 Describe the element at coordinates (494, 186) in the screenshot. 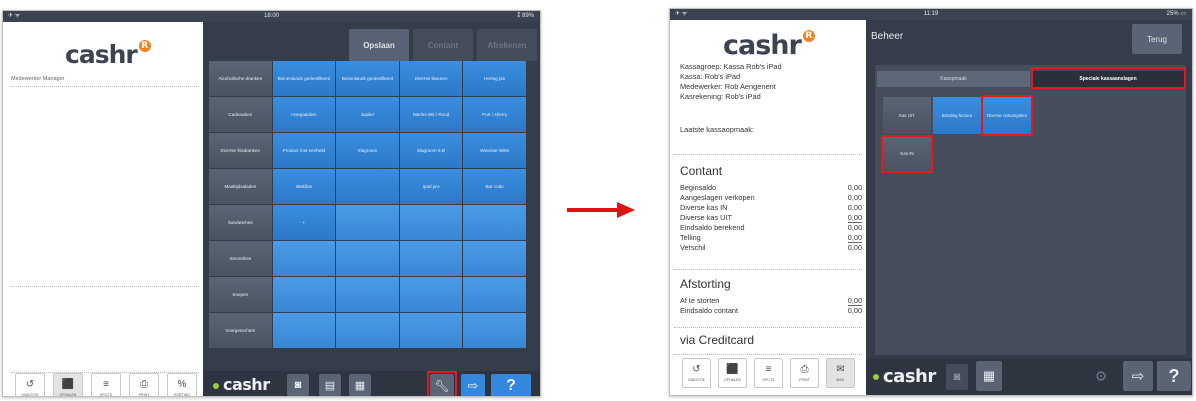

I see `product-button: Bar code` at that location.